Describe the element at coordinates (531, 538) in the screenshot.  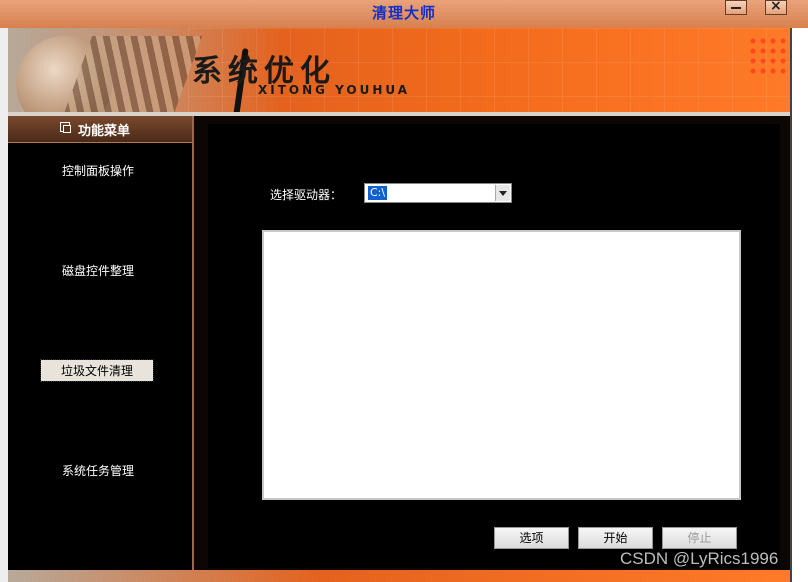
I see `options-button: 选项` at that location.